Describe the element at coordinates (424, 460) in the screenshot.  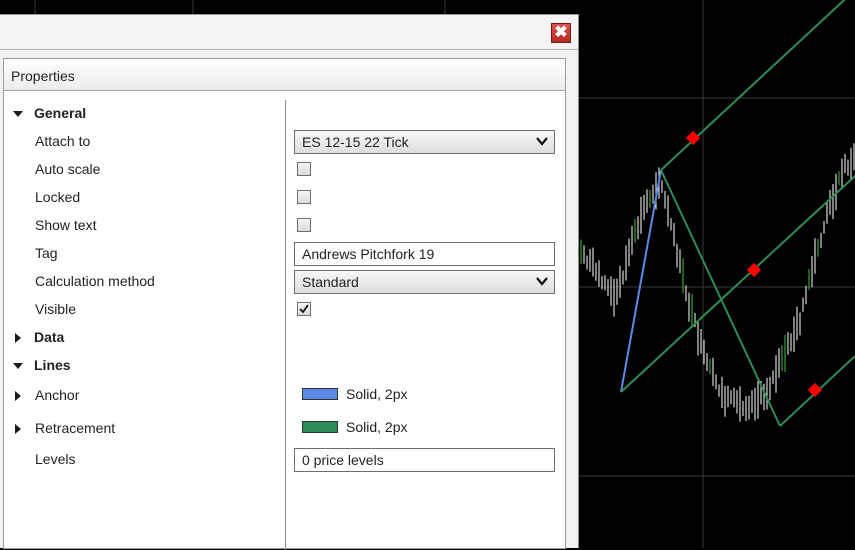
I see `levels-field: 0 price levels` at that location.